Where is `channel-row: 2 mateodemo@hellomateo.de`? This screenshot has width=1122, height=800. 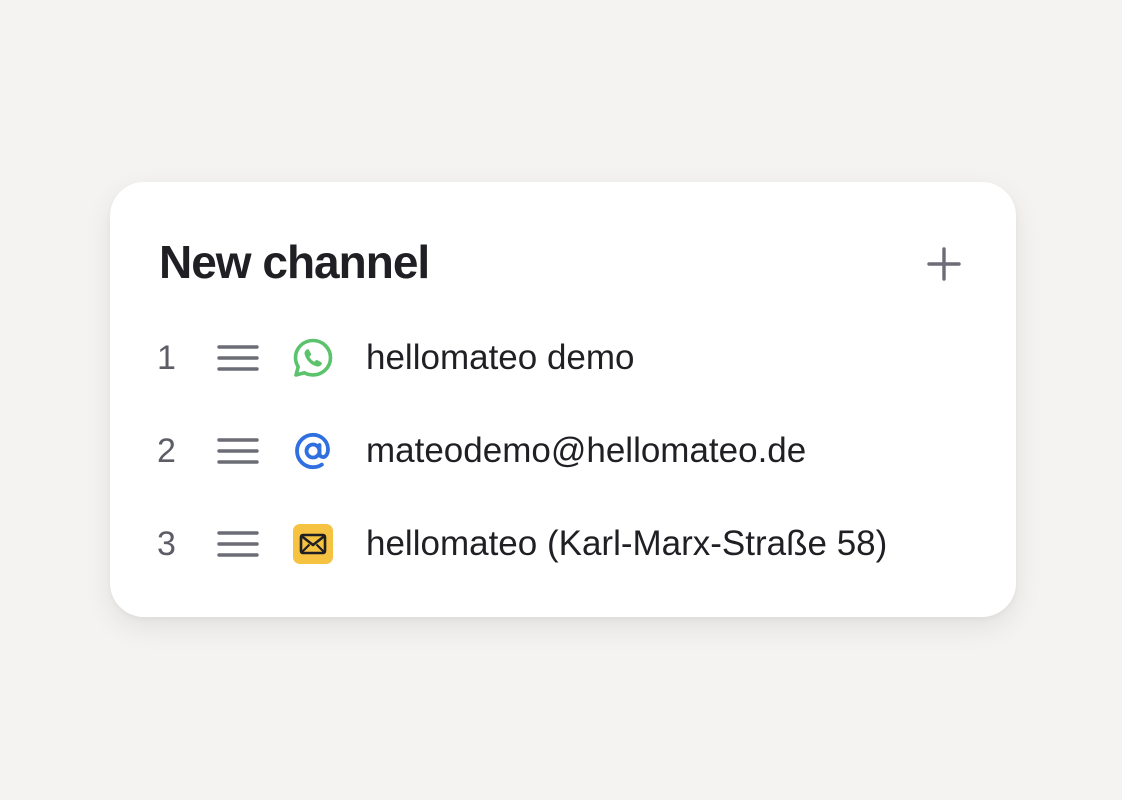
channel-row: 2 mateodemo@hellomateo.de is located at coordinates (563, 451).